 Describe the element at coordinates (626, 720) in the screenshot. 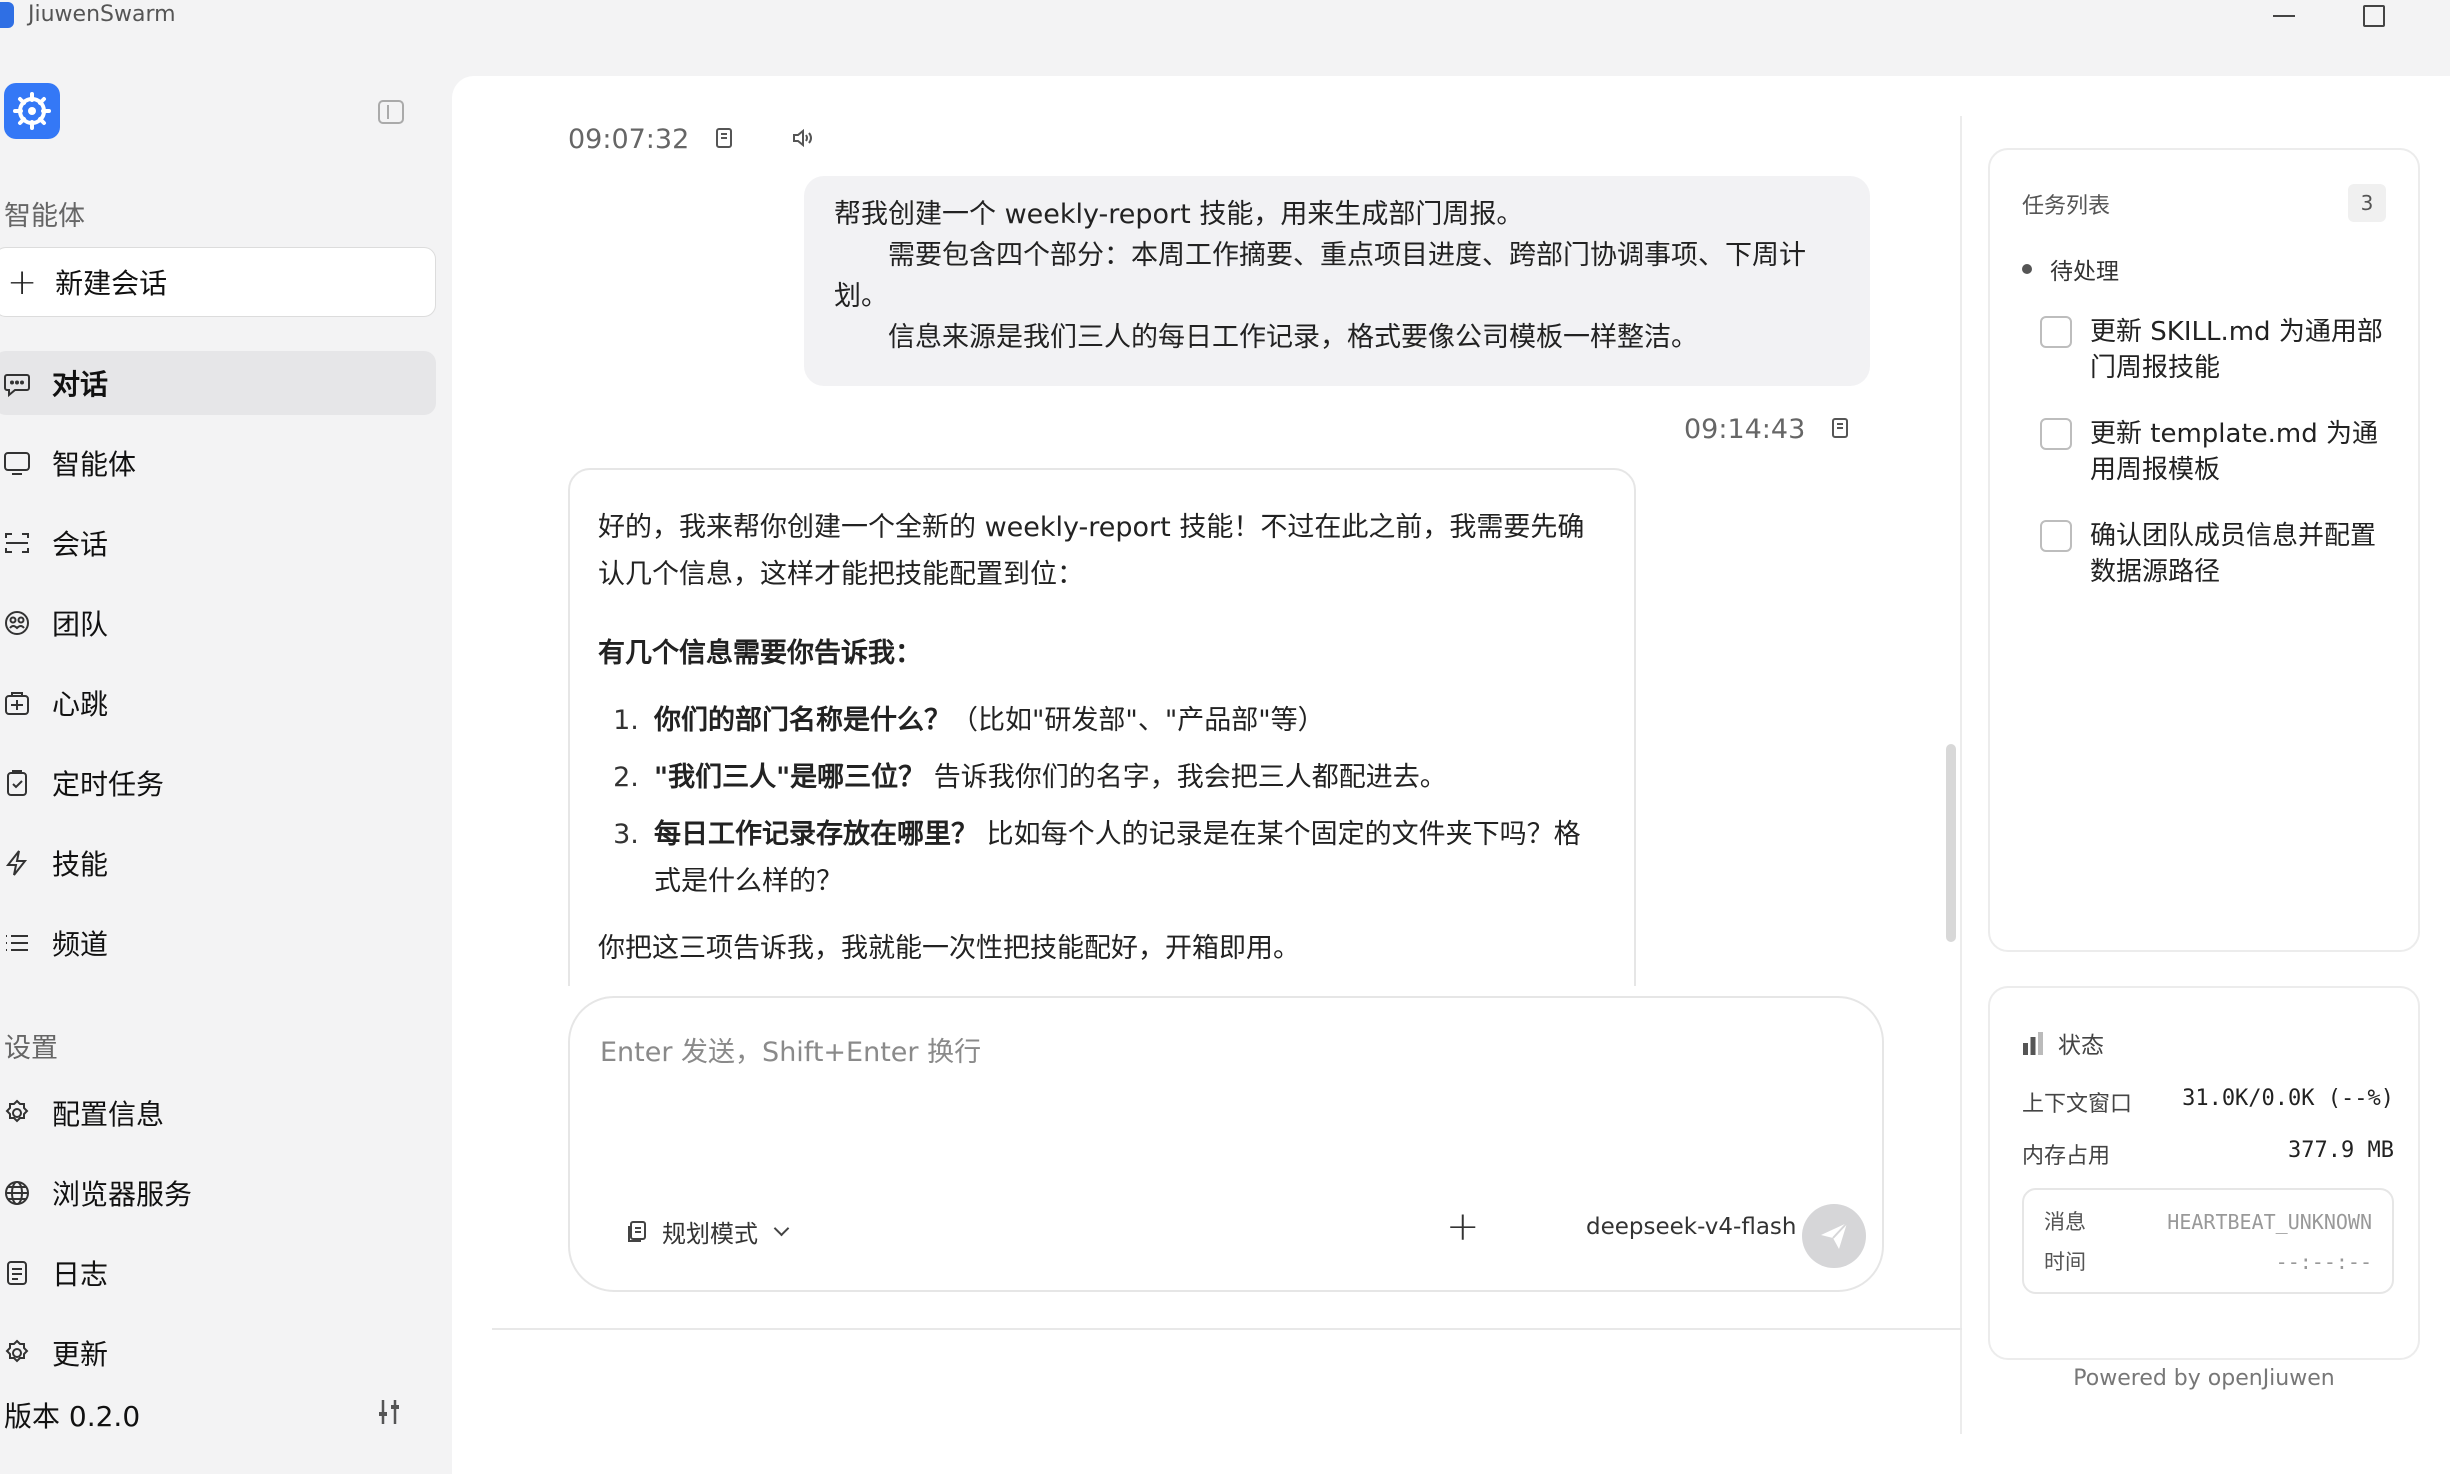

I see `list-number: 1.` at that location.